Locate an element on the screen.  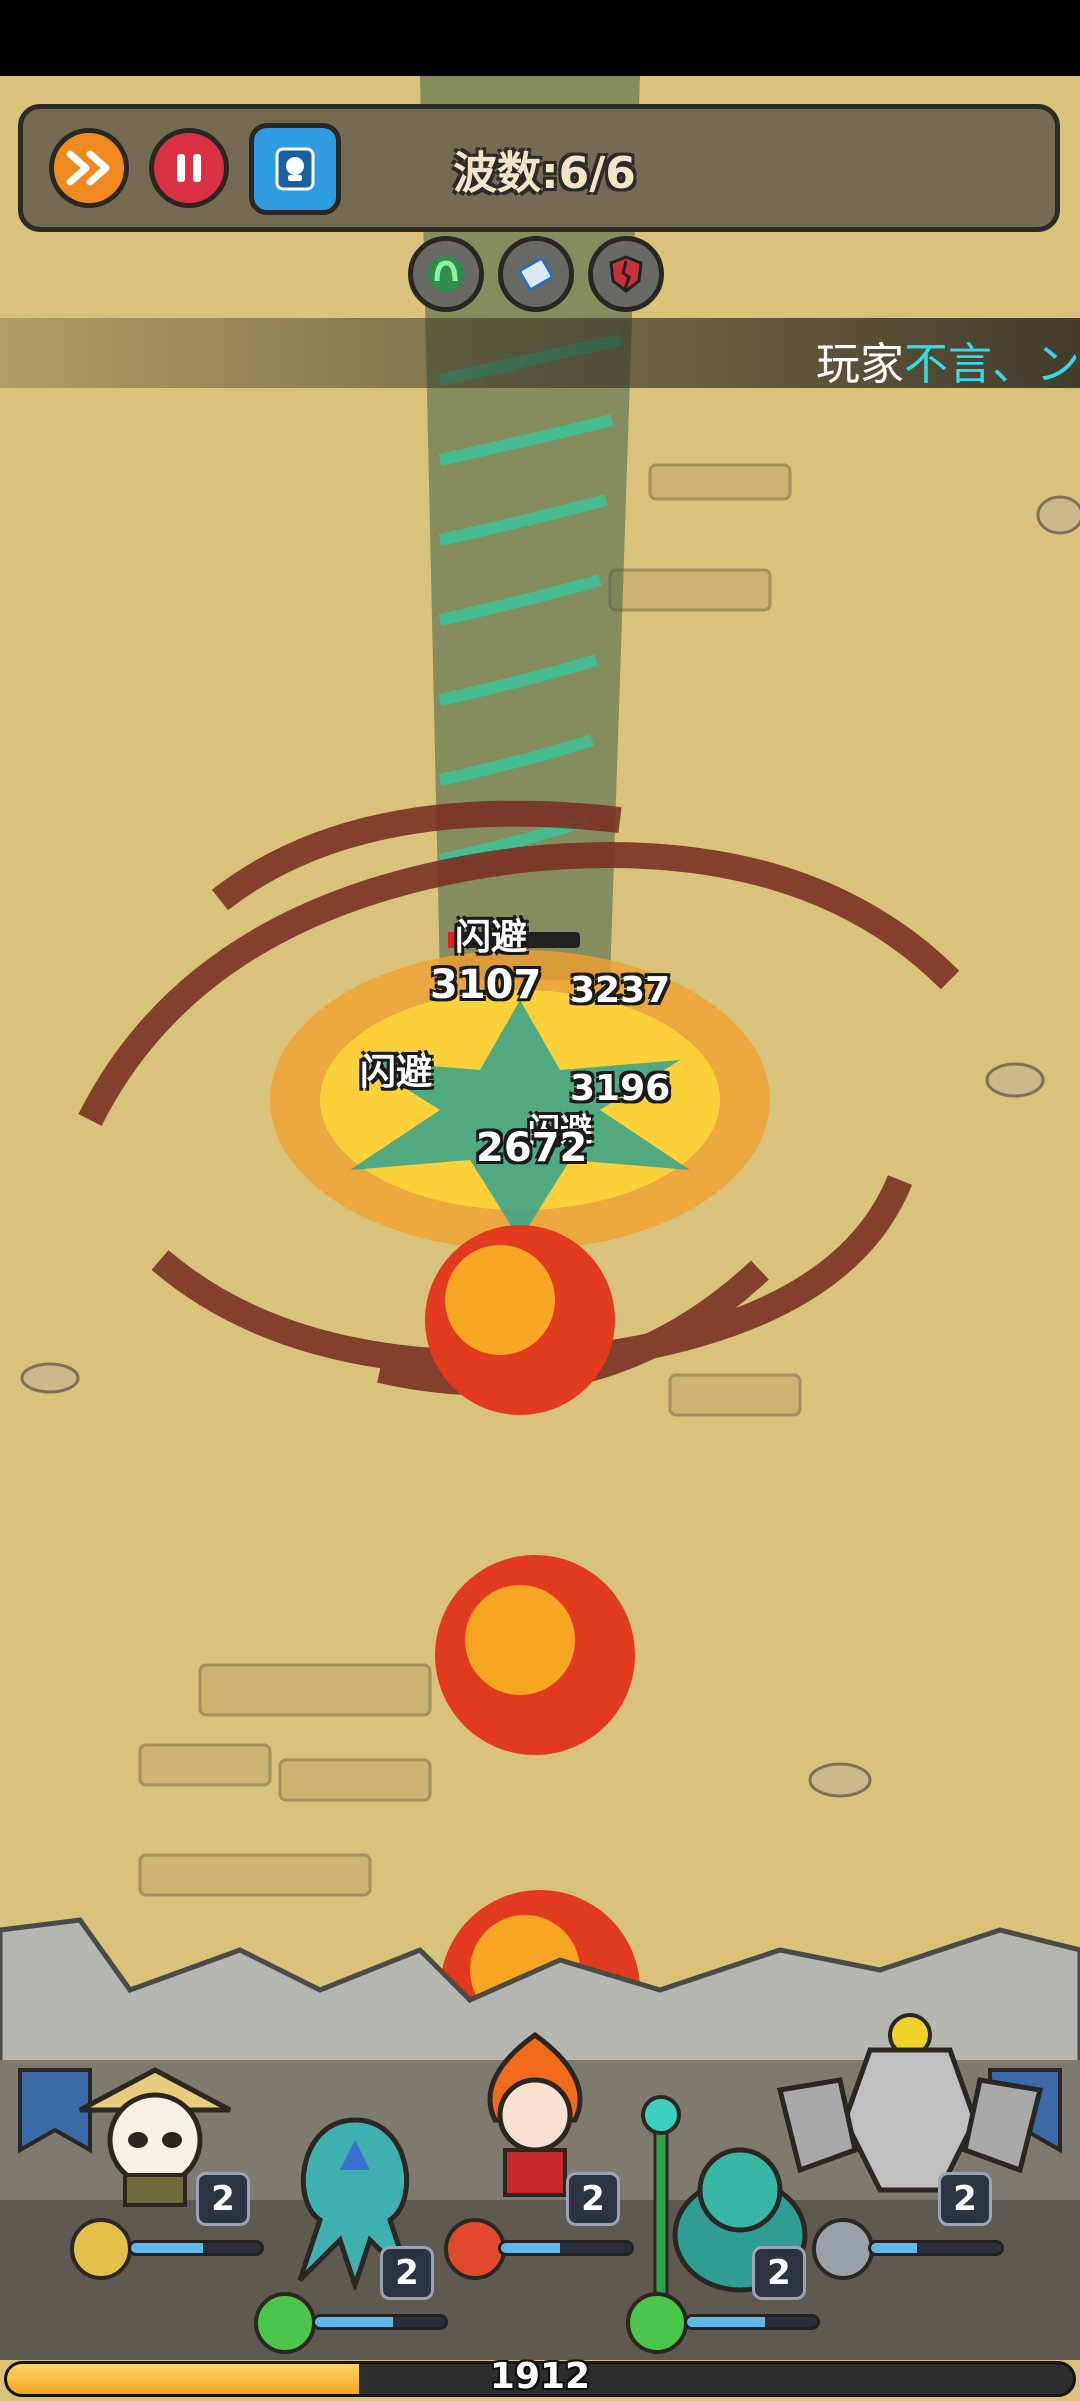
damage-number: 3237 is located at coordinates (620, 990).